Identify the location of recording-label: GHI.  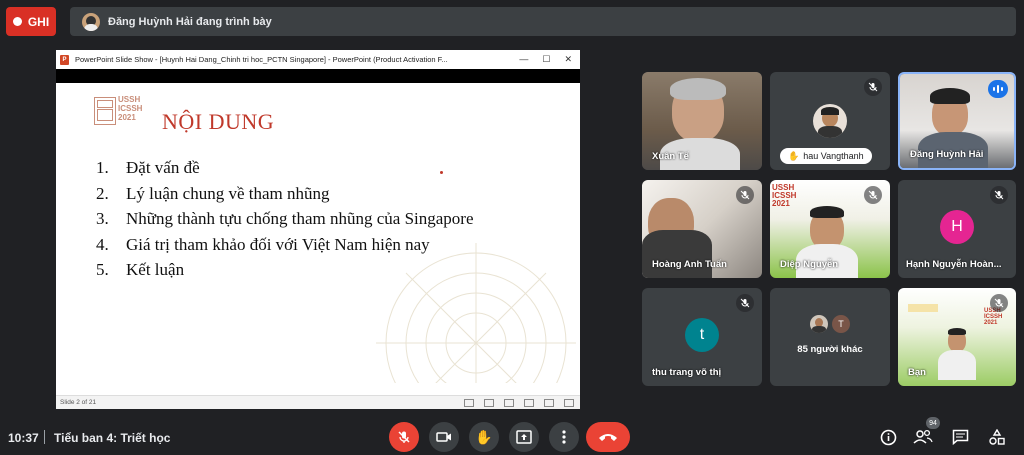
(38, 21).